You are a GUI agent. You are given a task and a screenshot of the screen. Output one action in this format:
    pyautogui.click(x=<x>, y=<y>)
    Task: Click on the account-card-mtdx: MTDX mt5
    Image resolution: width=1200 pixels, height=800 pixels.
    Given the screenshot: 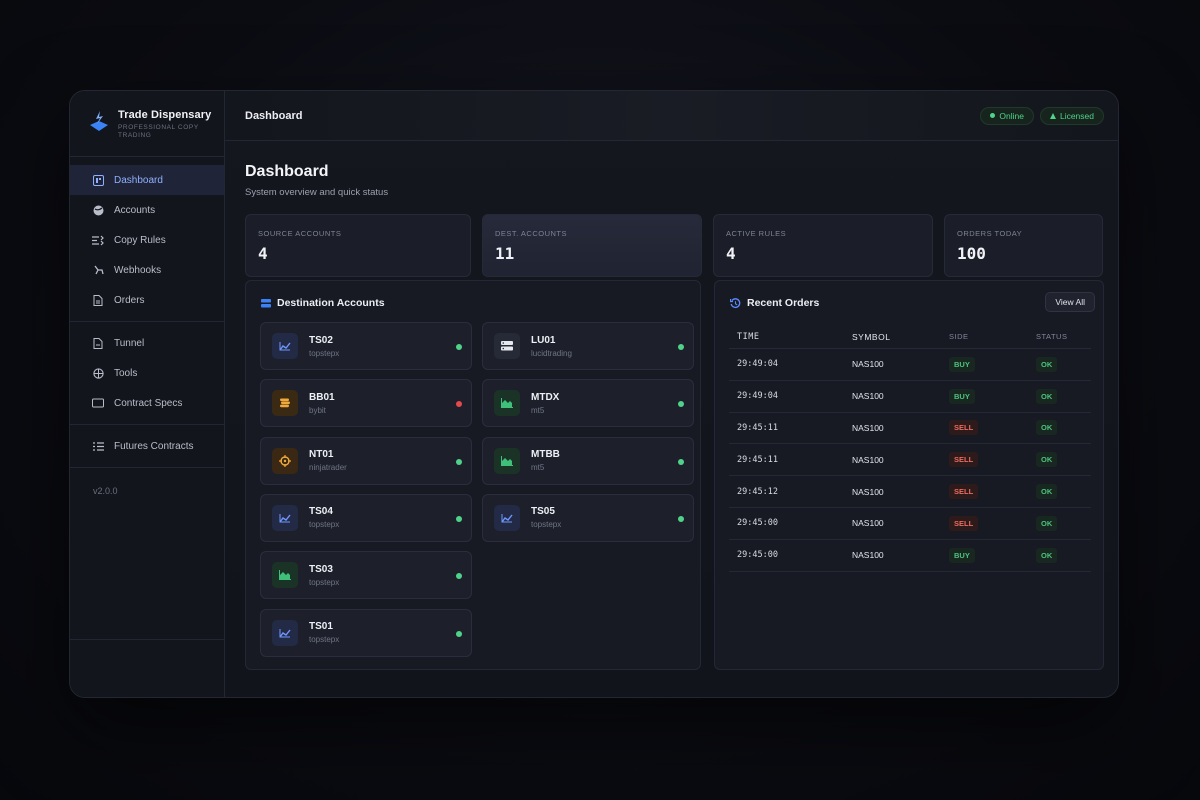 What is the action you would take?
    pyautogui.click(x=588, y=403)
    